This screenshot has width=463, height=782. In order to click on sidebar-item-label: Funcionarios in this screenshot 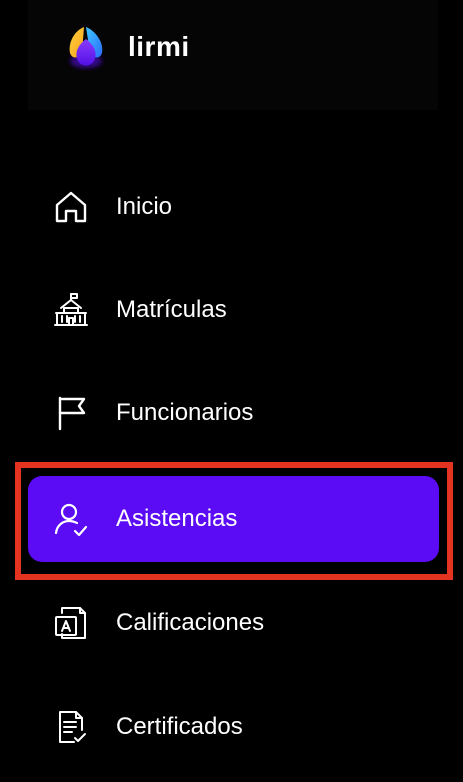, I will do `click(185, 412)`.